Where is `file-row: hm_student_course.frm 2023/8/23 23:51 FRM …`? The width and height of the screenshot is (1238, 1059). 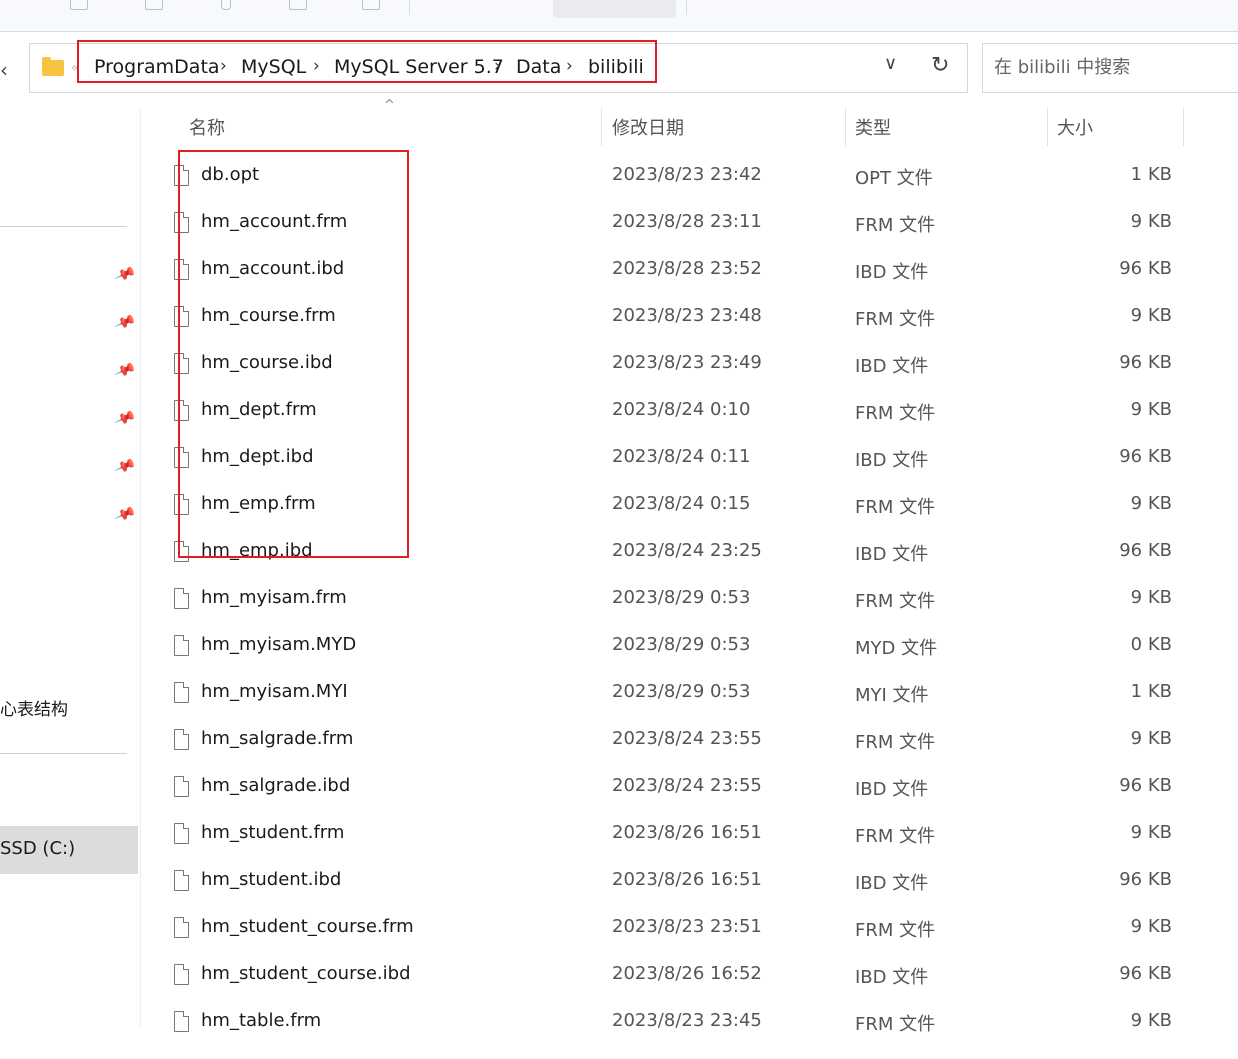
file-row: hm_student_course.frm 2023/8/23 23:51 FRM … is located at coordinates (675, 928).